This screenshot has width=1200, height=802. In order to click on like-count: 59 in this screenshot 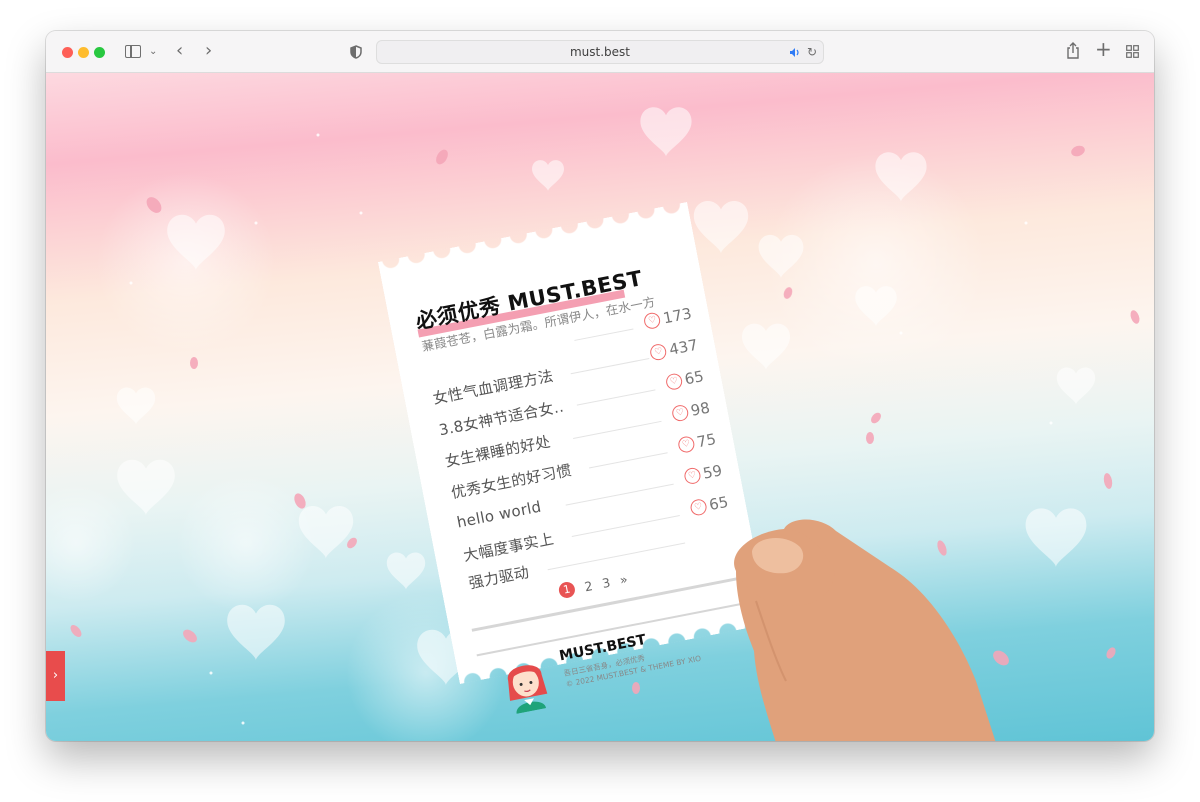, I will do `click(712, 472)`.